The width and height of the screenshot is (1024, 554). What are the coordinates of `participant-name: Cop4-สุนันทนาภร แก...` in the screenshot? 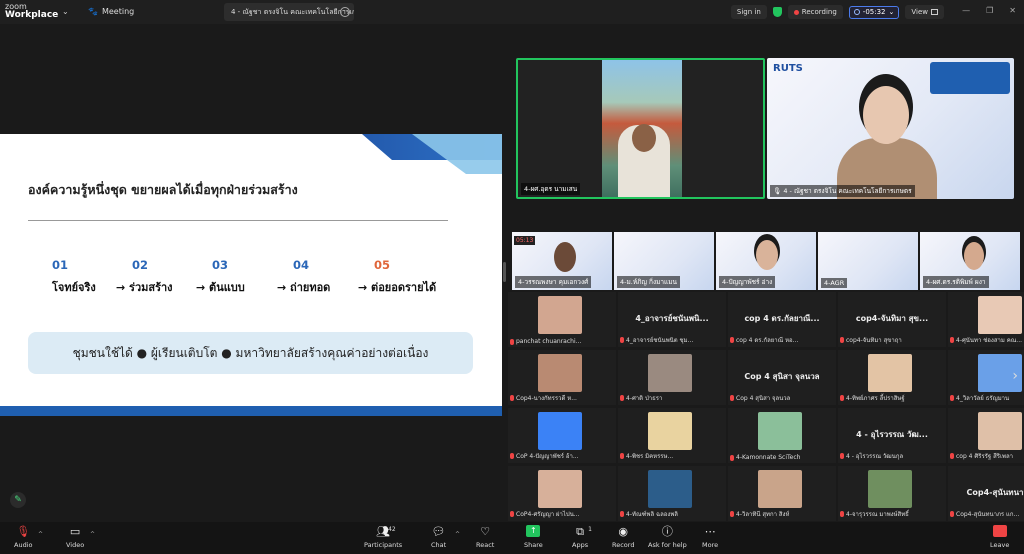 It's located at (984, 514).